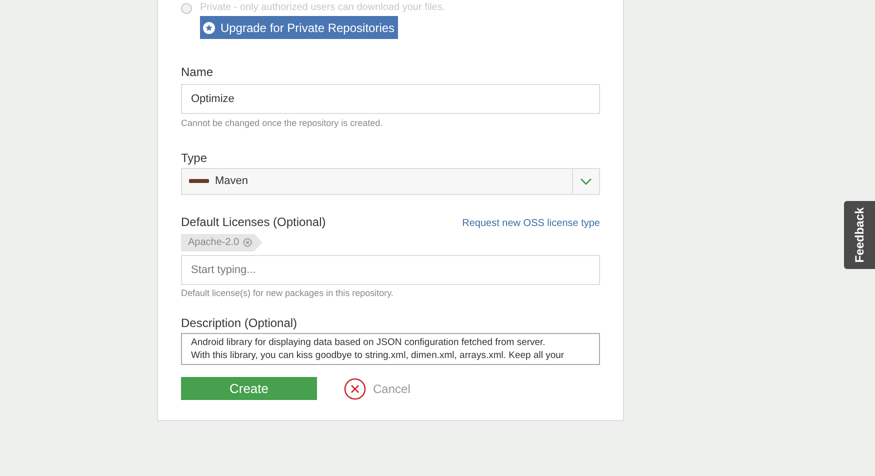 The image size is (875, 476). Describe the element at coordinates (390, 181) in the screenshot. I see `type-select: Maven` at that location.